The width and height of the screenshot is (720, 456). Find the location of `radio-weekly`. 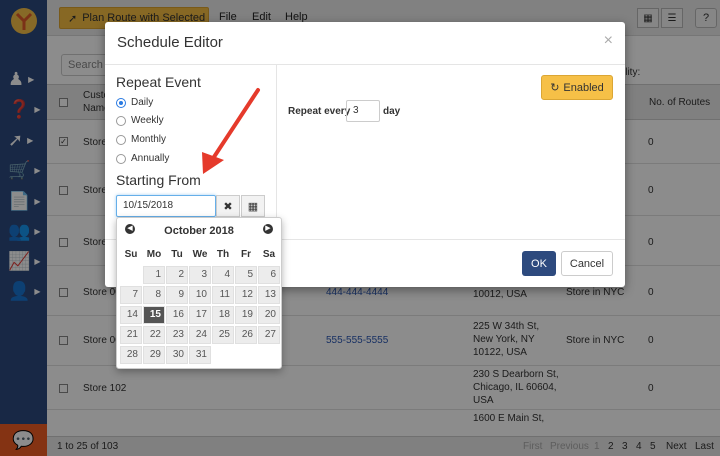

radio-weekly is located at coordinates (121, 121).